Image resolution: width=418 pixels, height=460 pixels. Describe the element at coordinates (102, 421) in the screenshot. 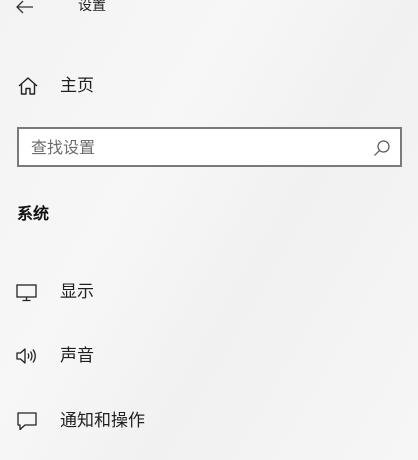

I see `nav-item-label: 通知和操作` at that location.